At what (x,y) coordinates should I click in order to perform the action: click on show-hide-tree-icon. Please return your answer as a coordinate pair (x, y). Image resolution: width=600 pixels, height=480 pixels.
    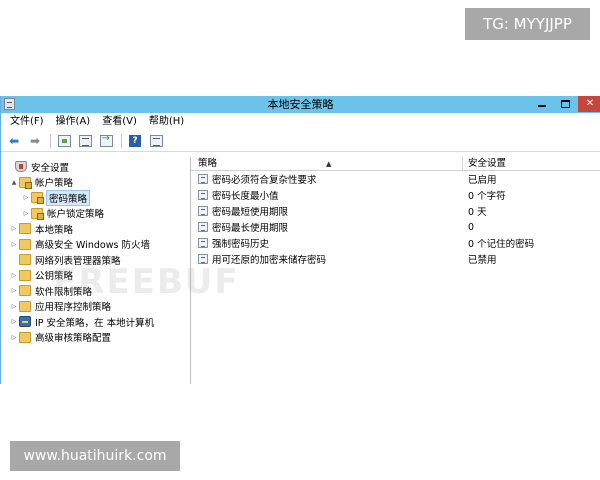
    Looking at the image, I should click on (85, 141).